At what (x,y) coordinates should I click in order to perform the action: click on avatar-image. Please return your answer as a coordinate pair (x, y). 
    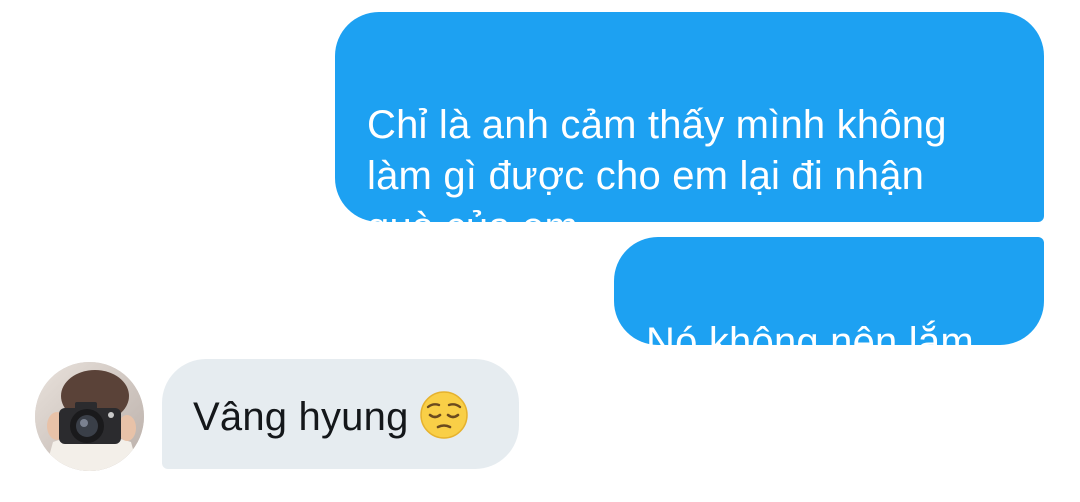
    Looking at the image, I should click on (89, 416).